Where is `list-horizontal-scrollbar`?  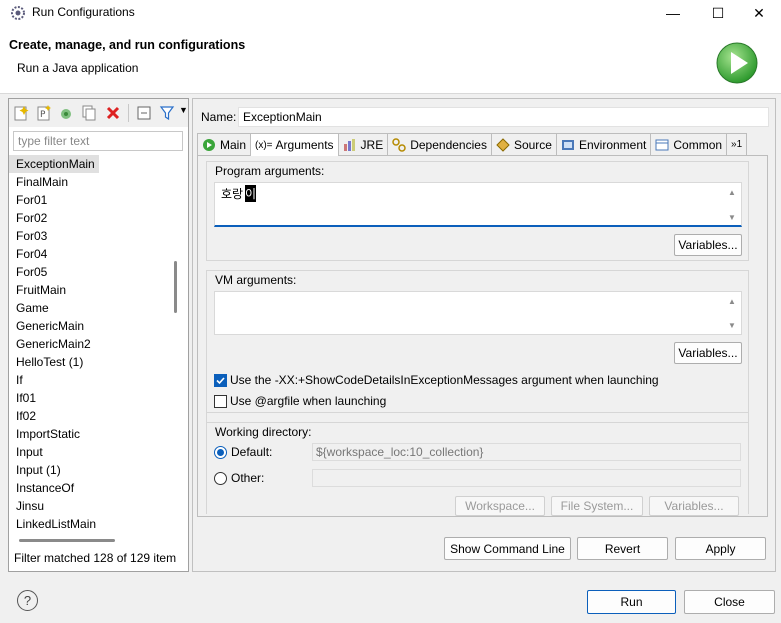
list-horizontal-scrollbar is located at coordinates (67, 540).